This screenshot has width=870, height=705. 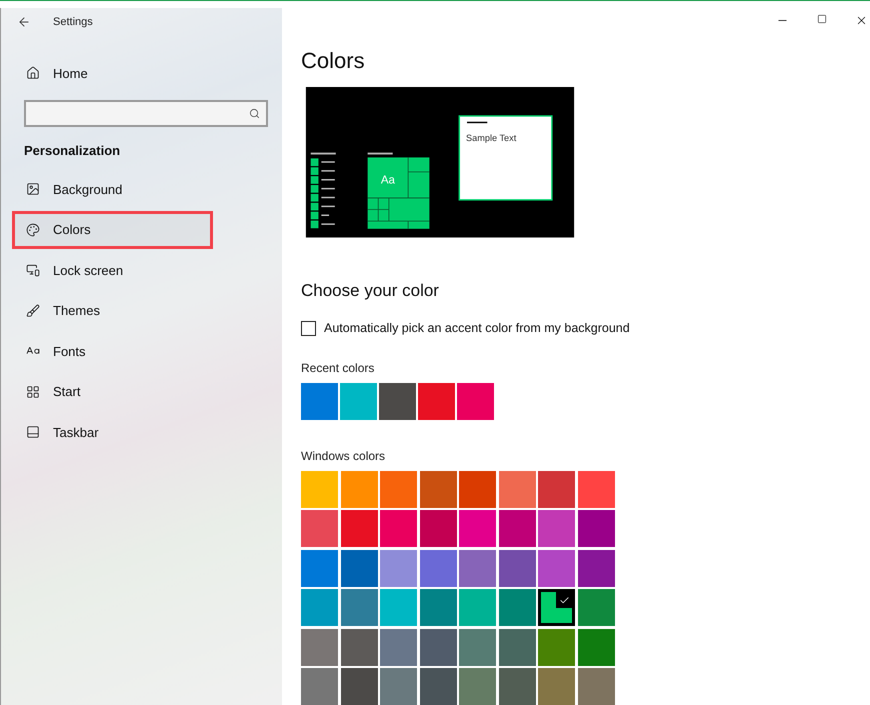 What do you see at coordinates (70, 73) in the screenshot?
I see `nav-label: Home` at bounding box center [70, 73].